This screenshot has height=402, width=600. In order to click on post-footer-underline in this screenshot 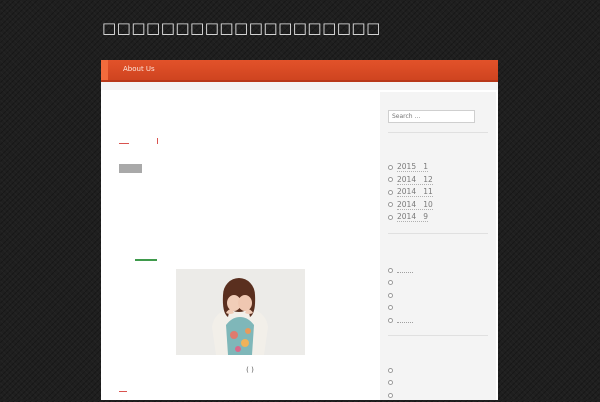, I will do `click(123, 391)`.